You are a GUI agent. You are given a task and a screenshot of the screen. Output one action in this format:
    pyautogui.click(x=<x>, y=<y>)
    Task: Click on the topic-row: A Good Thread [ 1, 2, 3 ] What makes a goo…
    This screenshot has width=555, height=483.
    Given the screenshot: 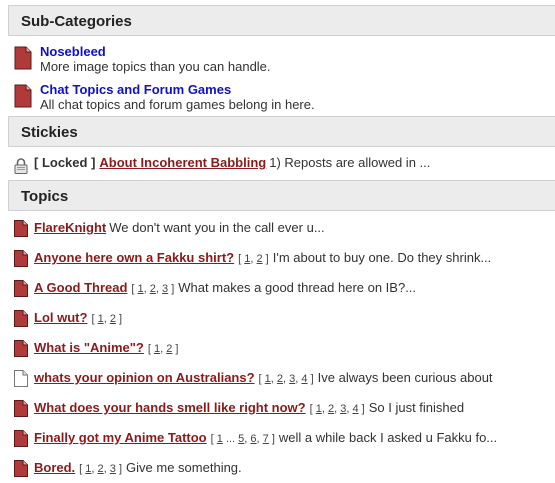 What is the action you would take?
    pyautogui.click(x=281, y=288)
    